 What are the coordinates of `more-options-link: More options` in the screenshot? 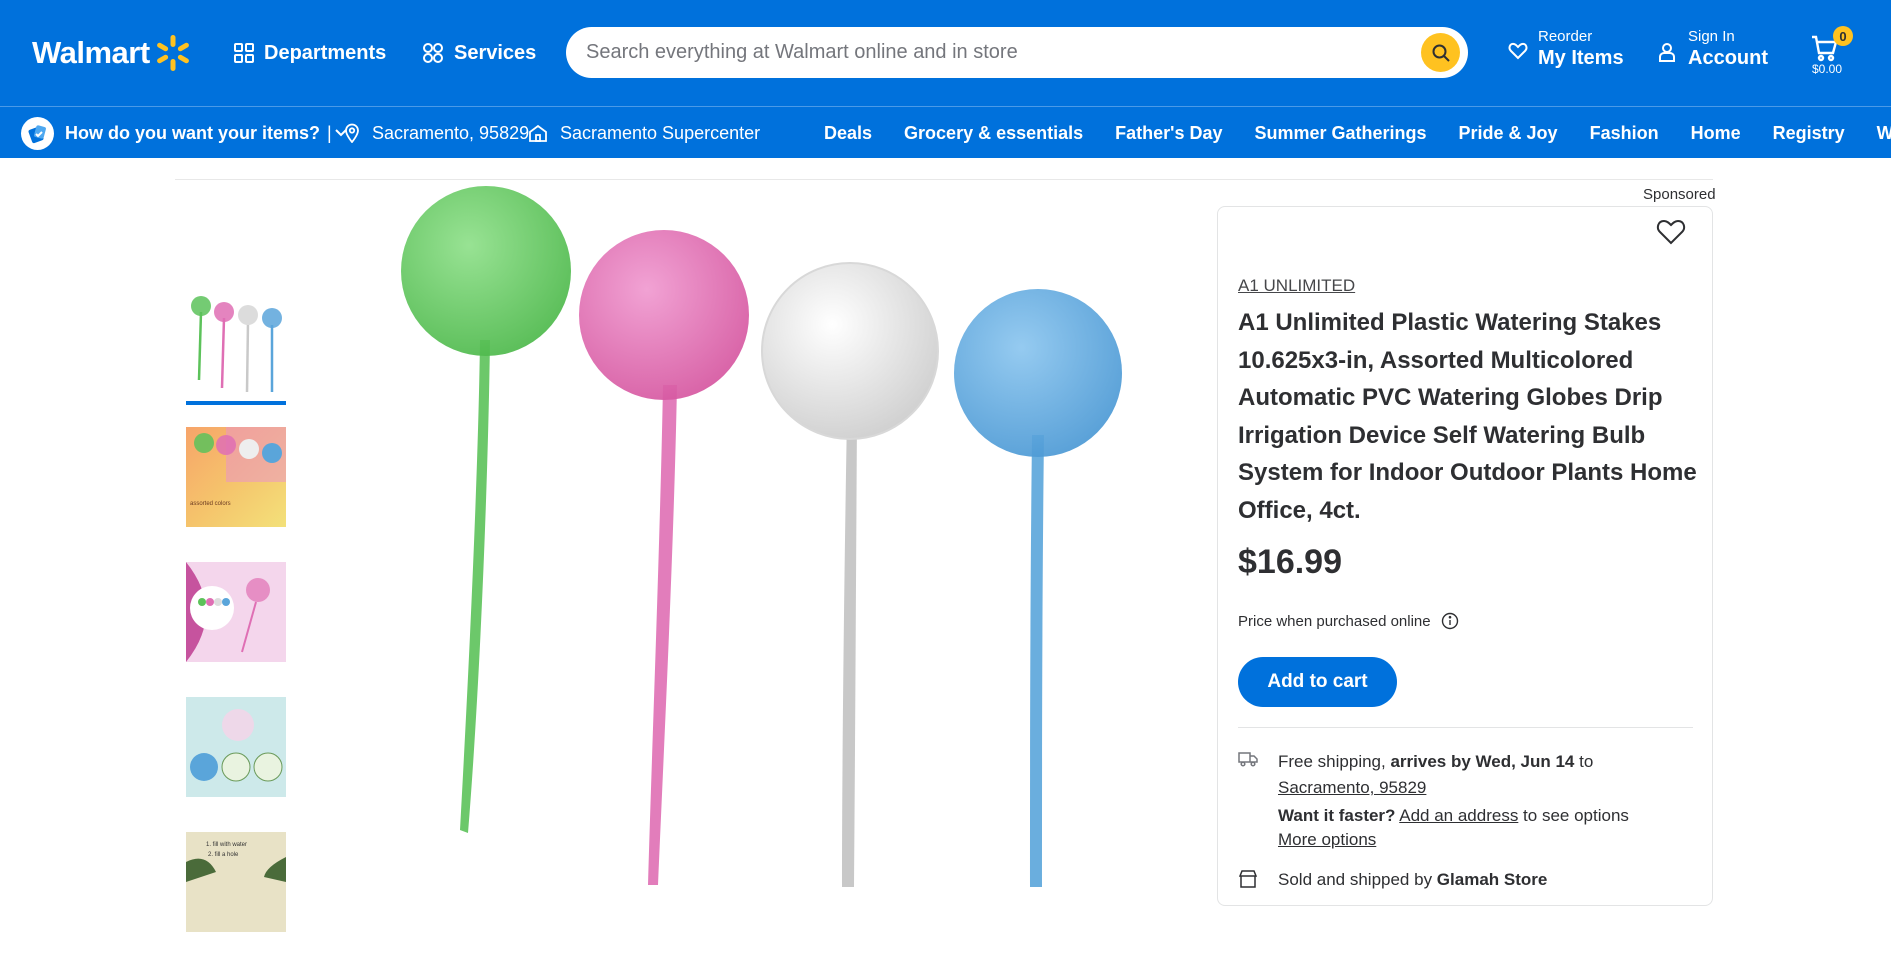 It's located at (1327, 839).